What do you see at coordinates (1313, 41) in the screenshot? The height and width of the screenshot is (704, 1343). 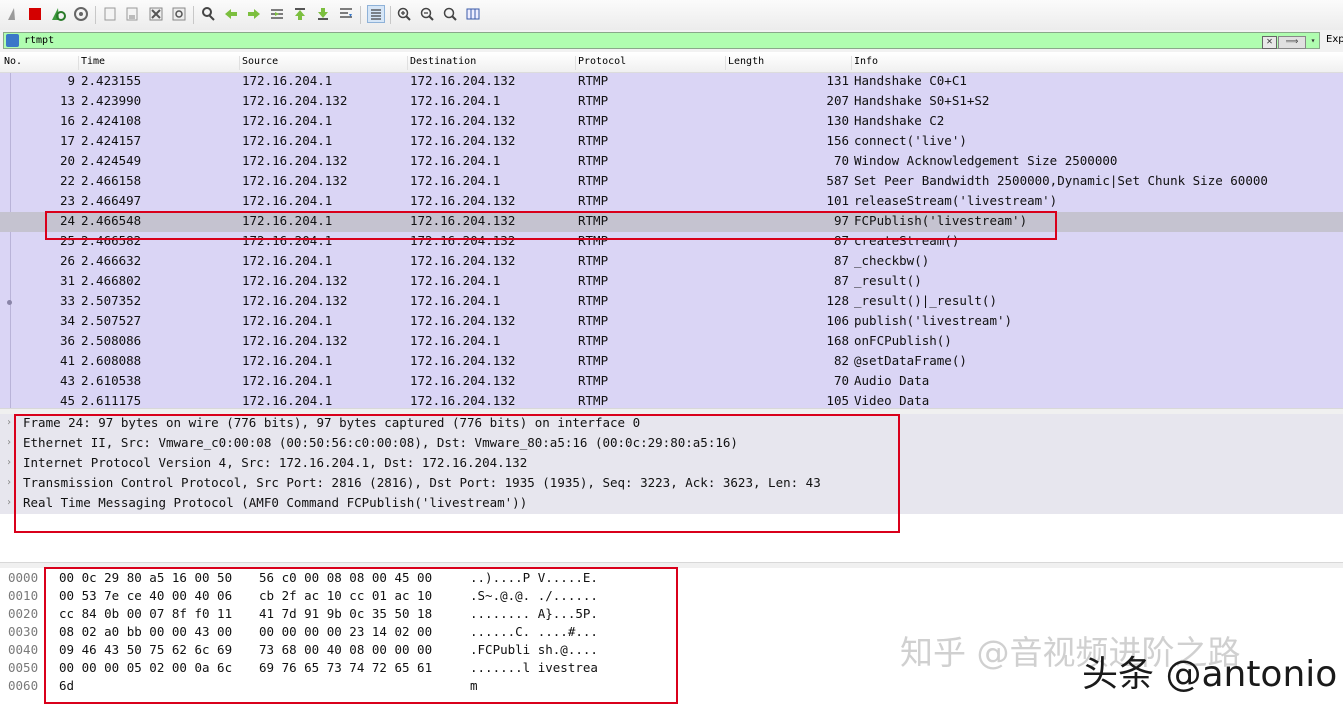 I see `filter-history-dropdown-icon: ▾` at bounding box center [1313, 41].